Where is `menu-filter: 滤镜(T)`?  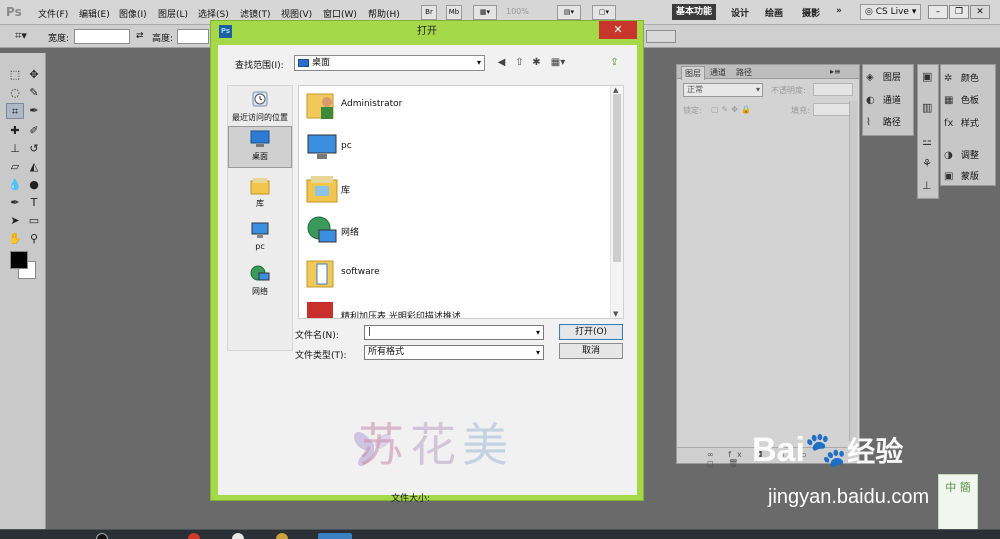 menu-filter: 滤镜(T) is located at coordinates (255, 13).